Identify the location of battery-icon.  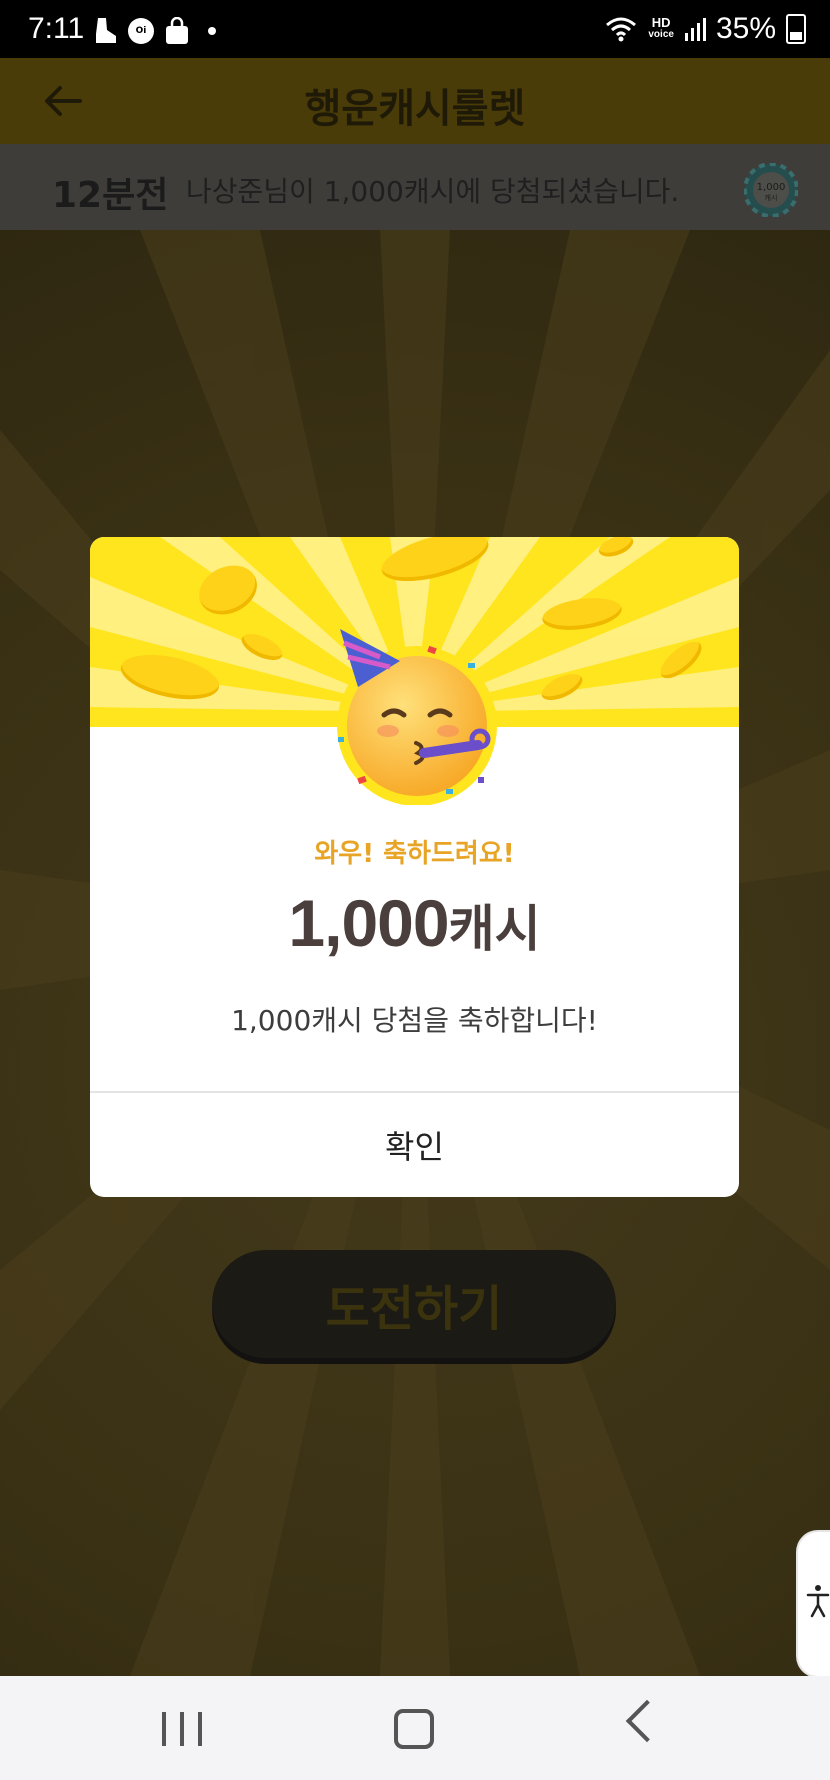
(796, 29).